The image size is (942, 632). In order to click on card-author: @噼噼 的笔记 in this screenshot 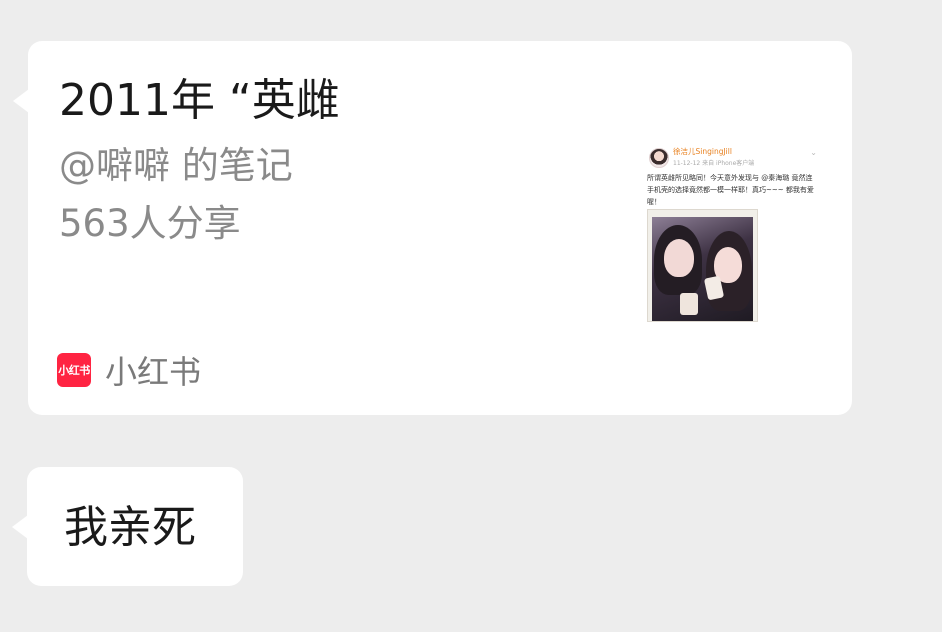, I will do `click(176, 165)`.